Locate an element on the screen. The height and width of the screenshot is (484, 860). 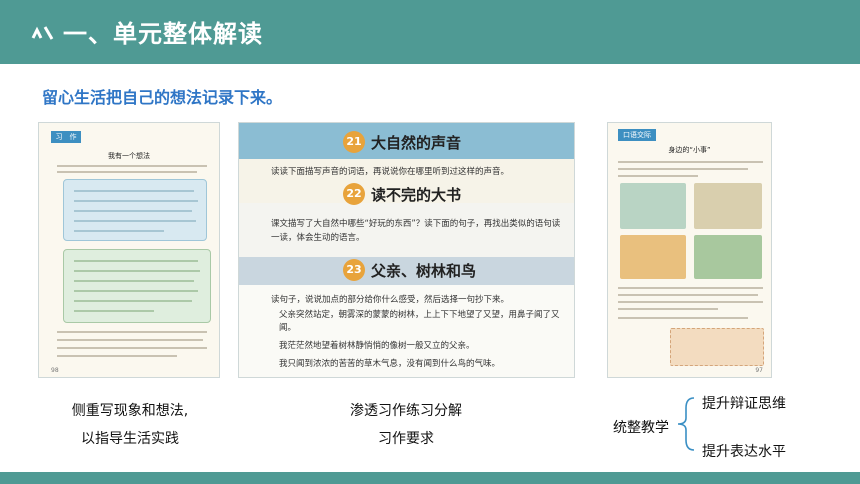
chevron-icon is located at coordinates (42, 33).